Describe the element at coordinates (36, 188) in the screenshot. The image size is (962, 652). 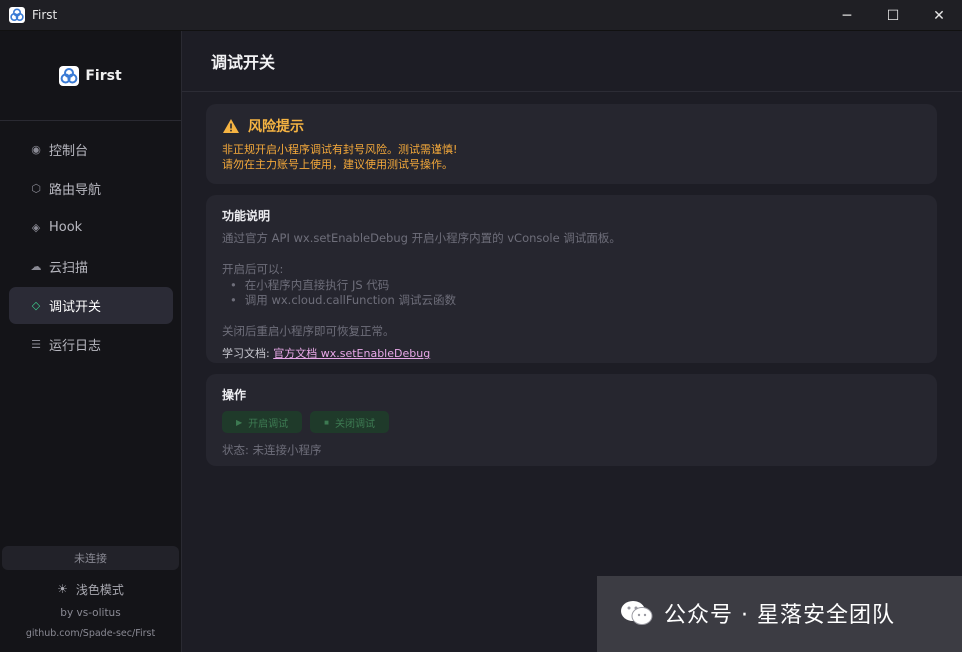
I see `hexagon-icon: ⬡` at that location.